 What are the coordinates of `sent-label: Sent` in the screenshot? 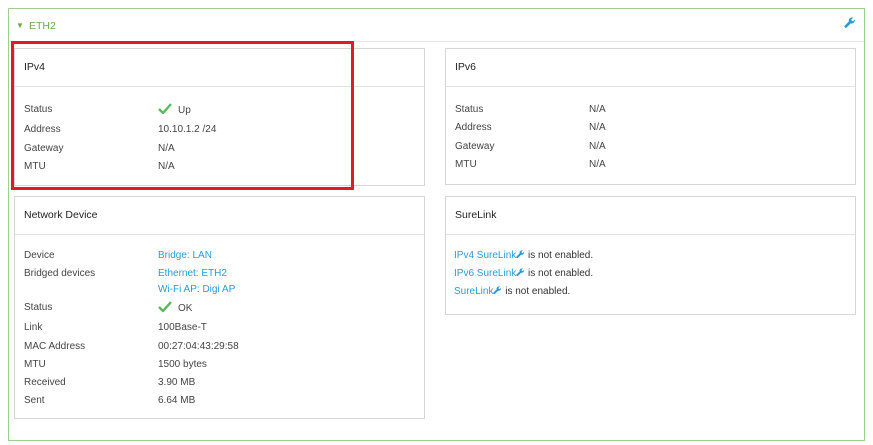 It's located at (34, 400).